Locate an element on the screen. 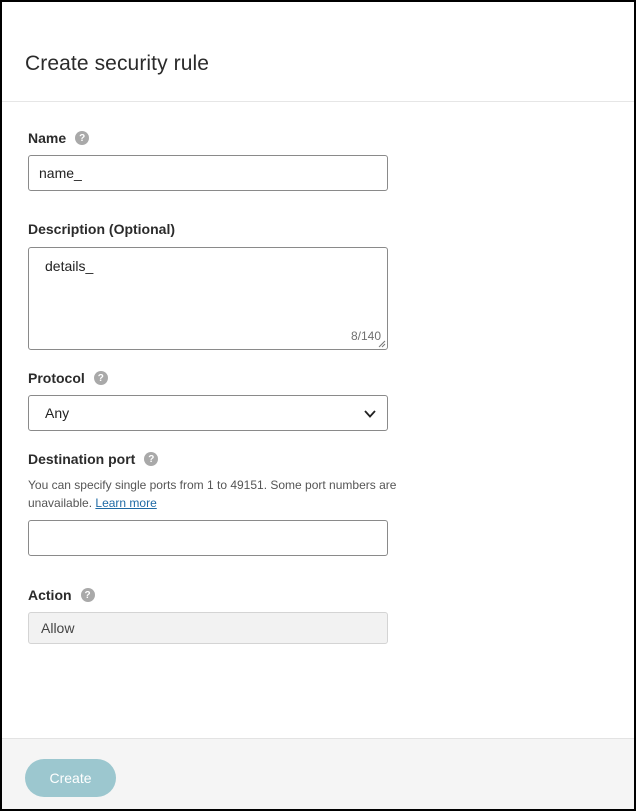 The width and height of the screenshot is (636, 811). destination-port-label-row: Destination port ? is located at coordinates (93, 459).